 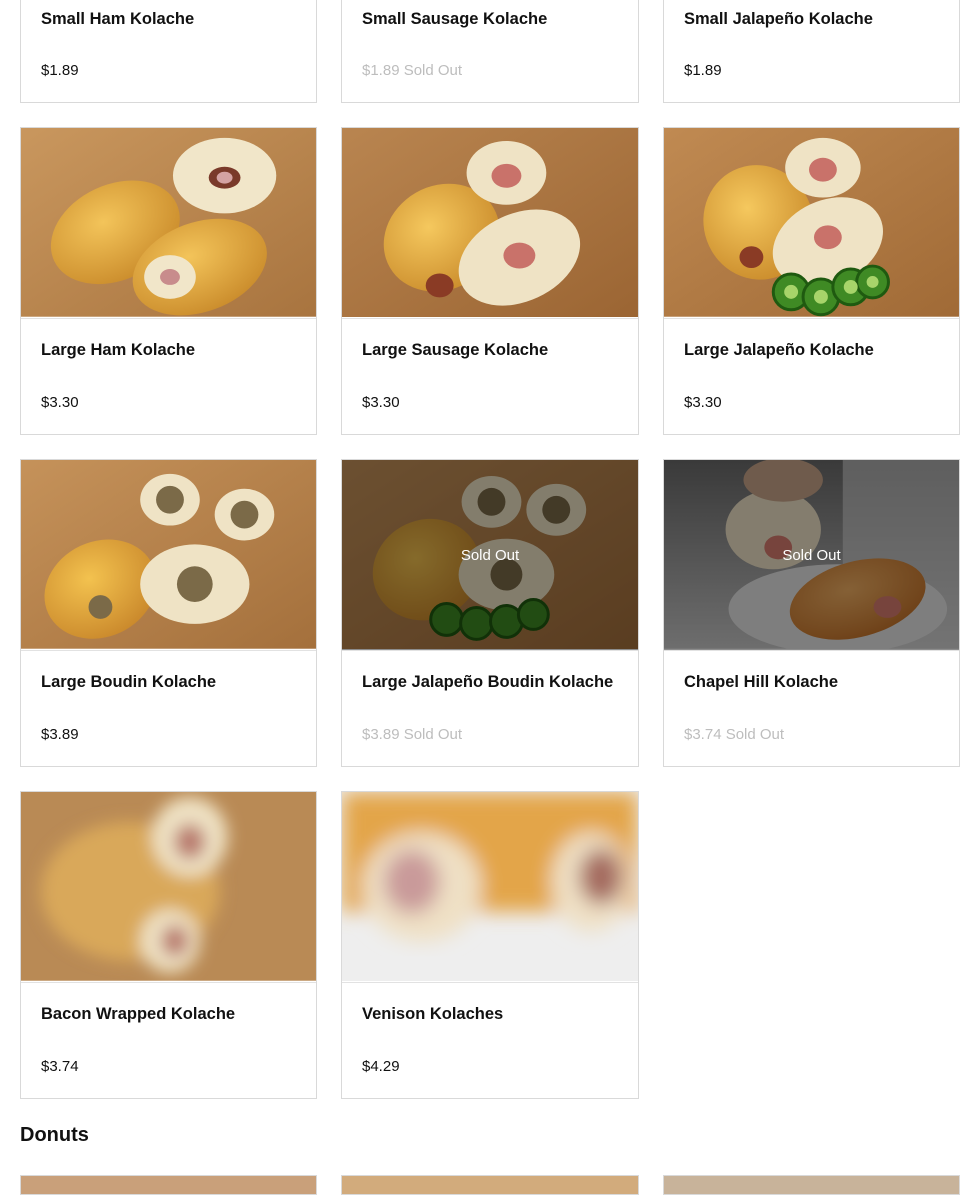 I want to click on item-price: $3.74, so click(x=60, y=1066).